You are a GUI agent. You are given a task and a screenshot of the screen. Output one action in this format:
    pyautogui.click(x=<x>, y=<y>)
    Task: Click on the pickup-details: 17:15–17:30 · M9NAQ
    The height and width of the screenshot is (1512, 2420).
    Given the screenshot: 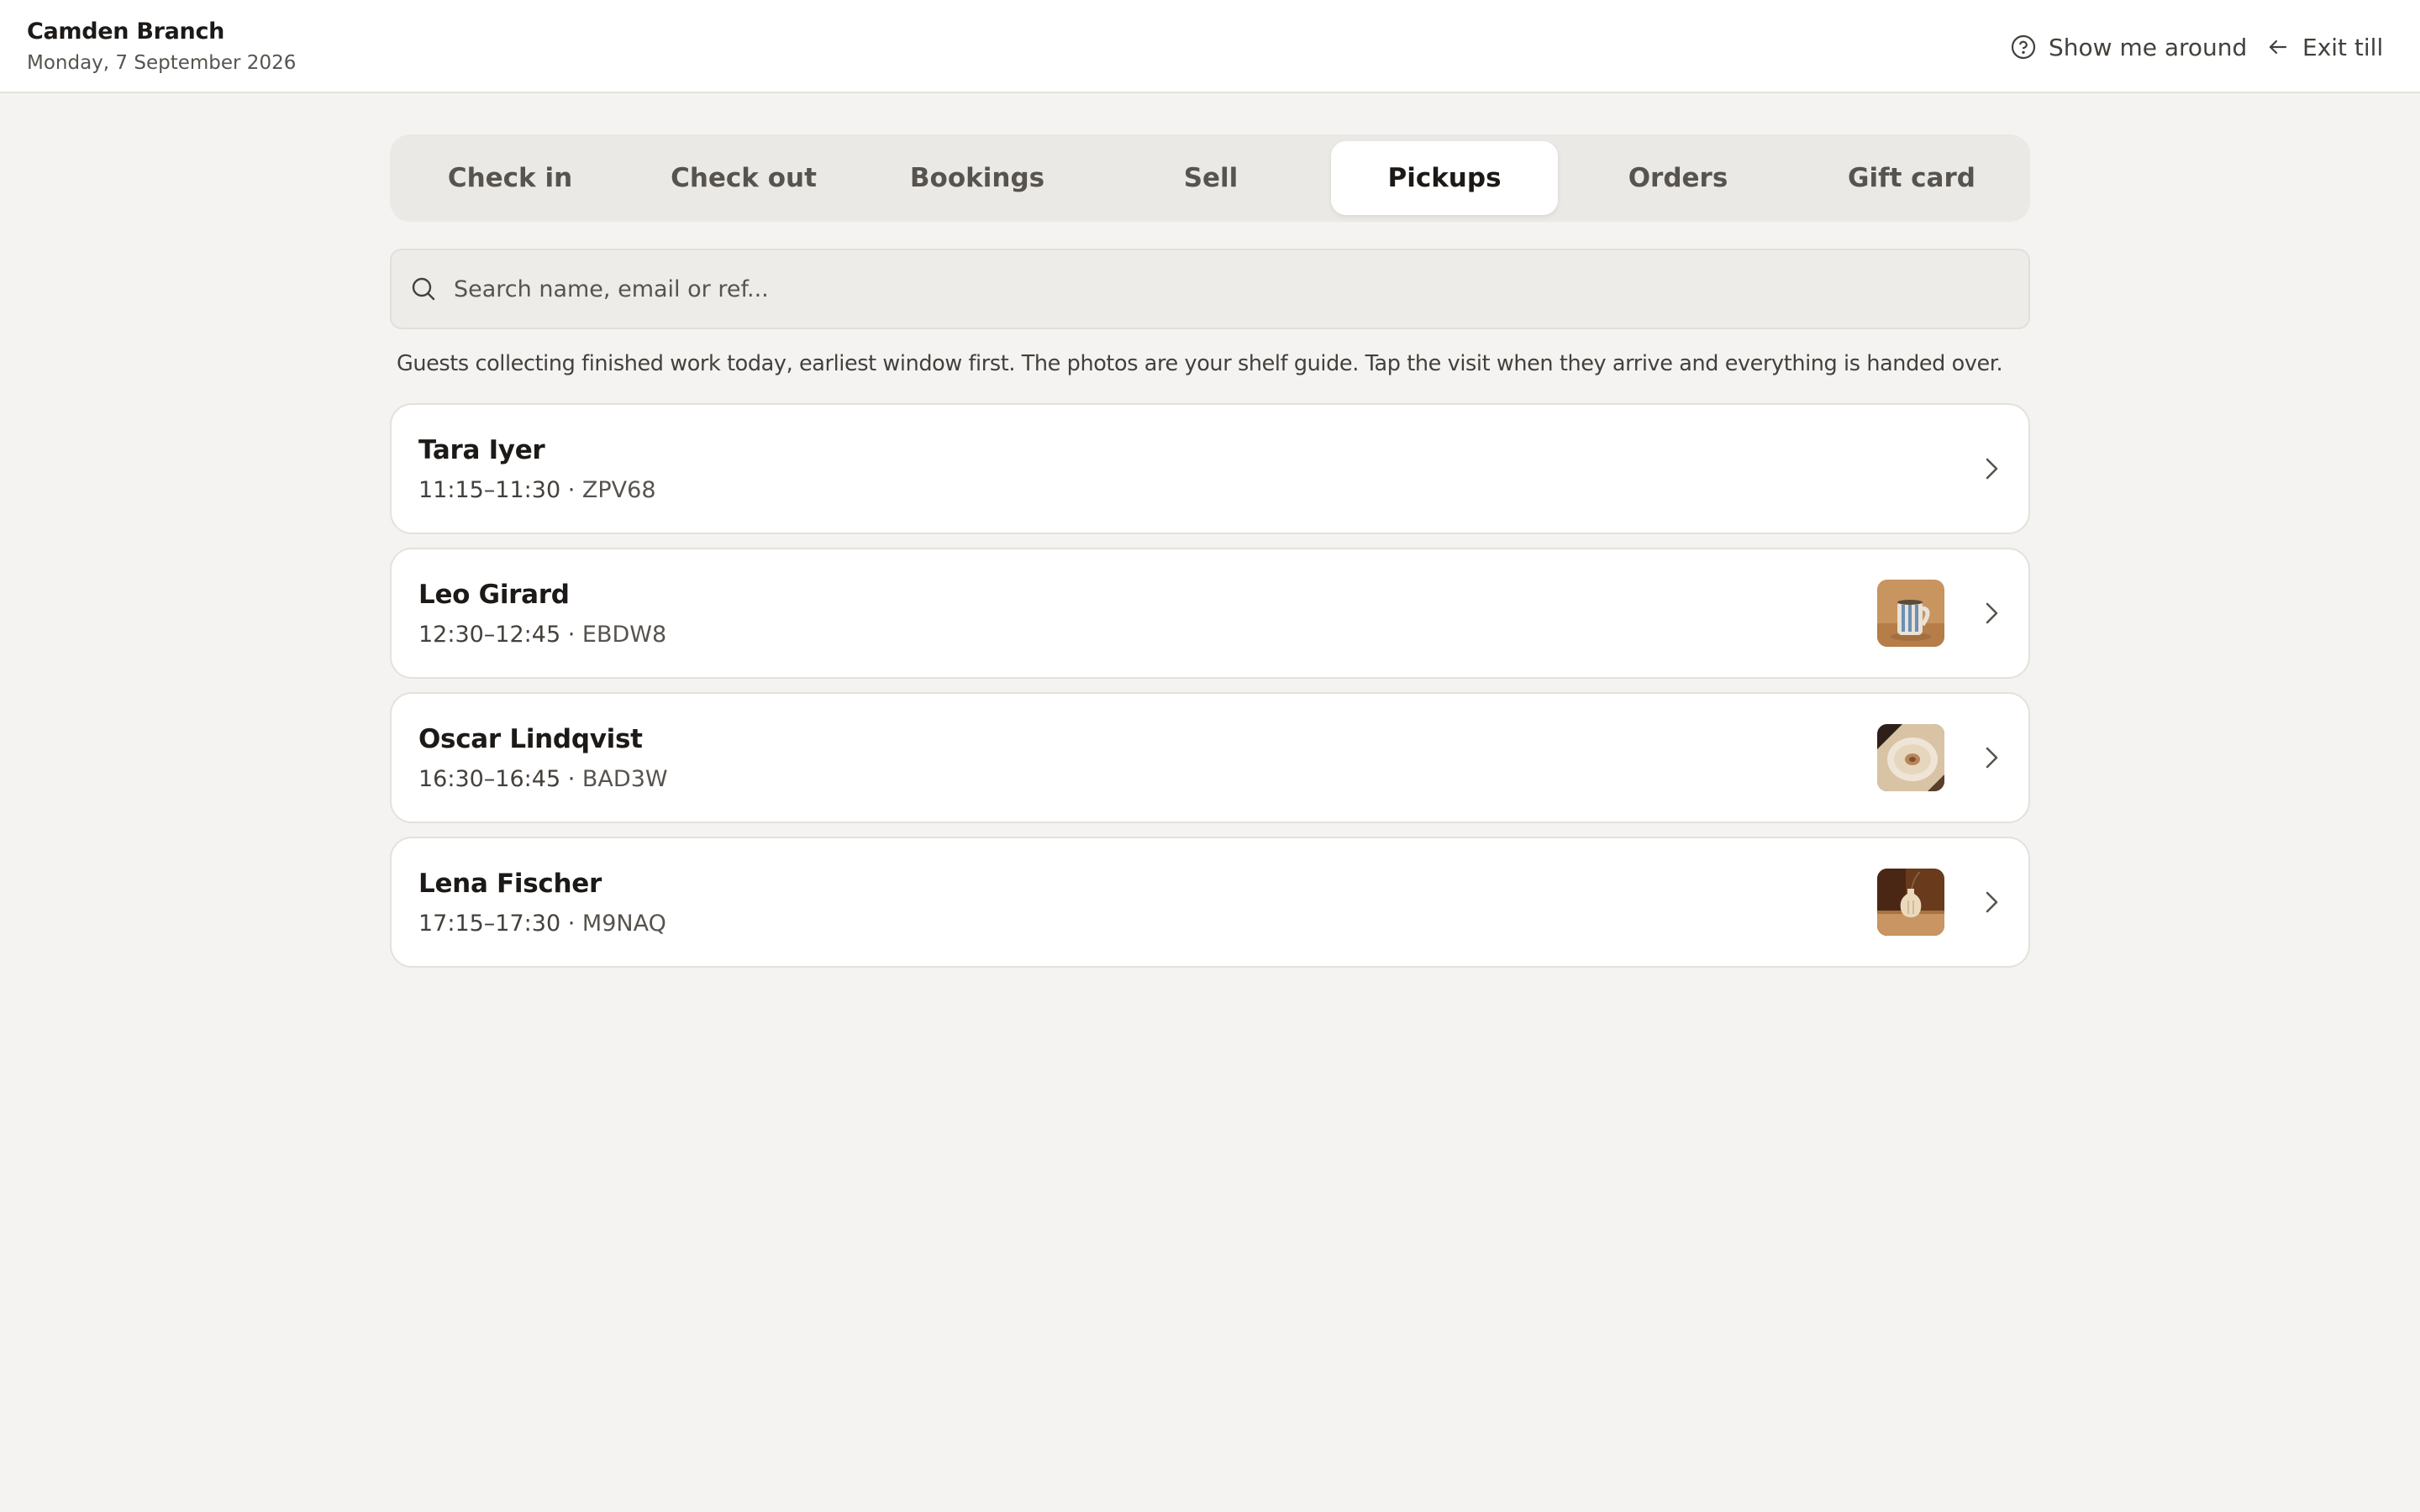 What is the action you would take?
    pyautogui.click(x=542, y=924)
    